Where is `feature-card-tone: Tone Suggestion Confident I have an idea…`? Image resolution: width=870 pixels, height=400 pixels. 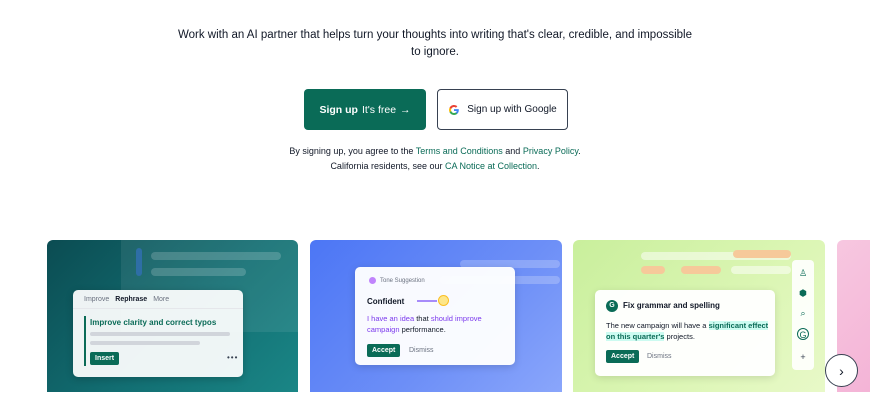
feature-card-tone: Tone Suggestion Confident I have an idea… is located at coordinates (436, 316).